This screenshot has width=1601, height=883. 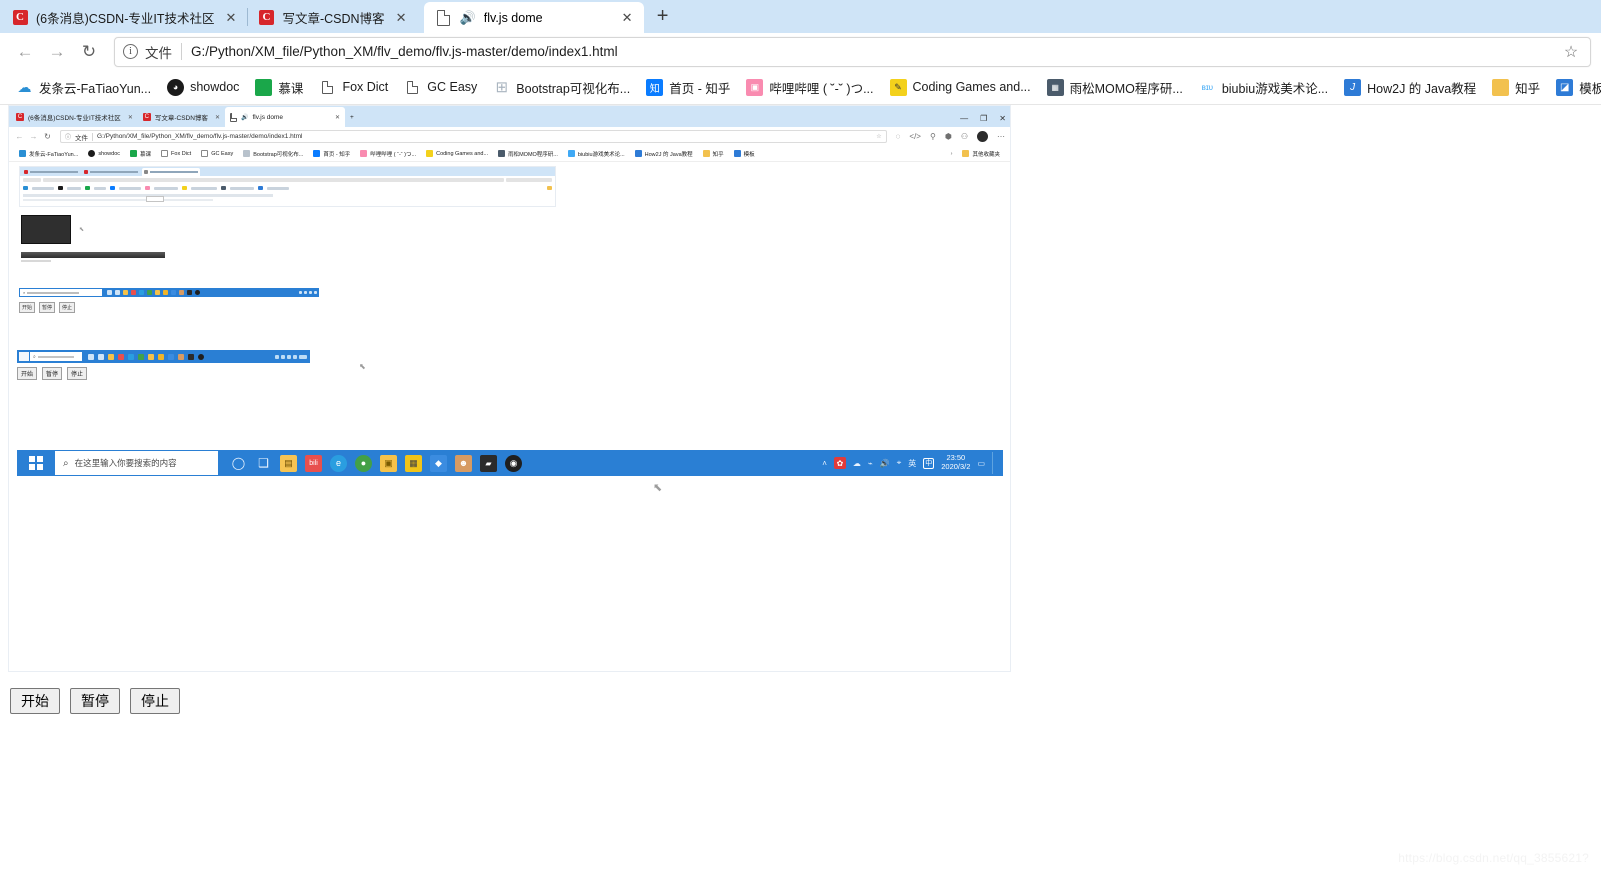 What do you see at coordinates (136, 463) in the screenshot?
I see `taskbar-search-box: ⌕ 在这里输入你要搜索的内容` at bounding box center [136, 463].